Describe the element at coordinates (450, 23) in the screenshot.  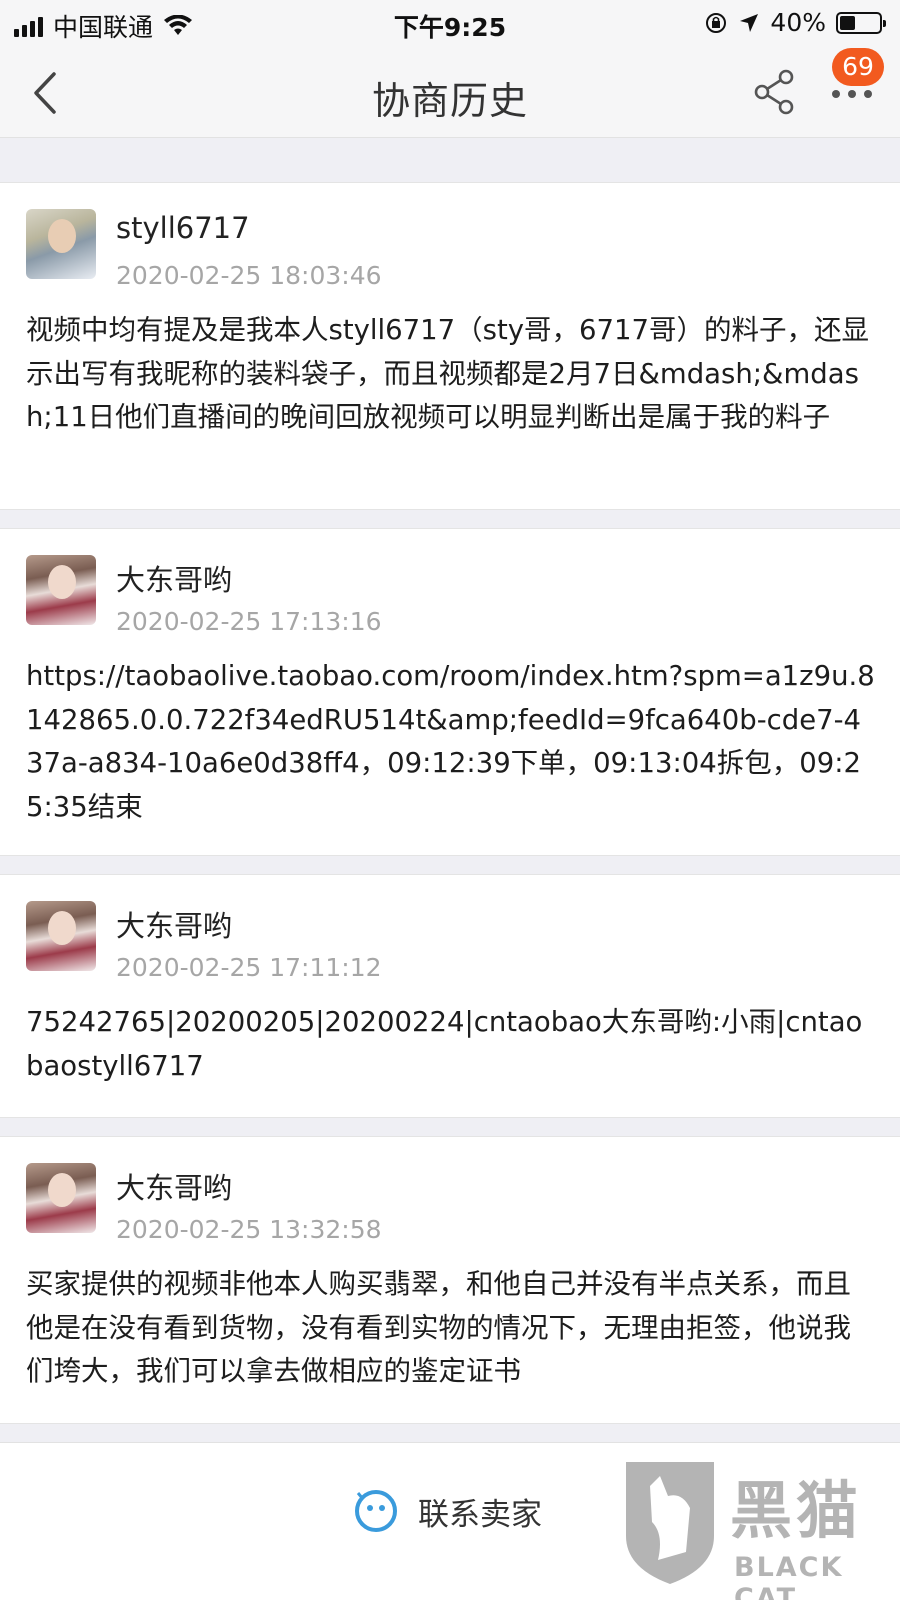
I see `status-bar: 中国联通 下午9:25 40%` at that location.